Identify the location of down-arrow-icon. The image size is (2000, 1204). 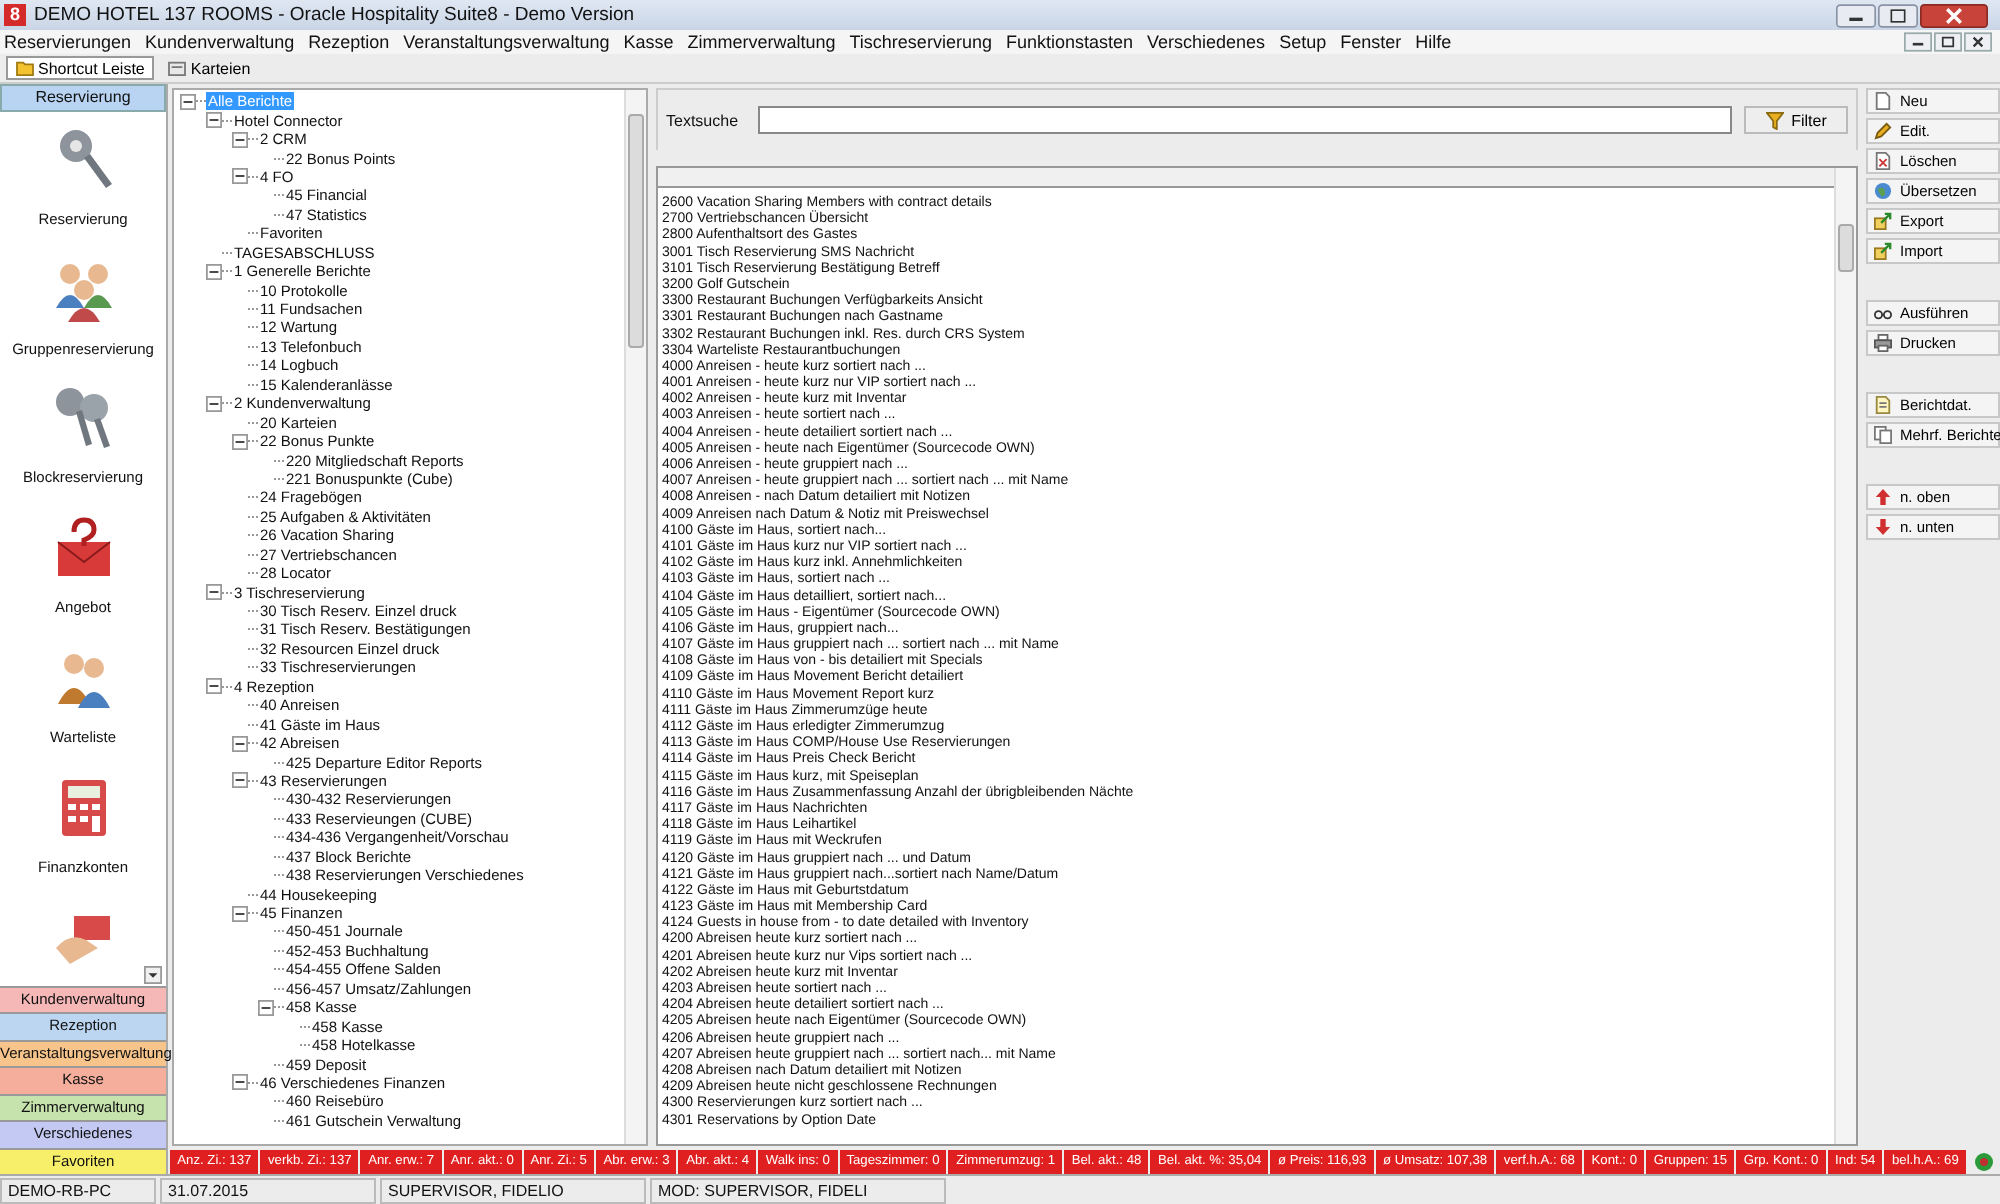
(1883, 527).